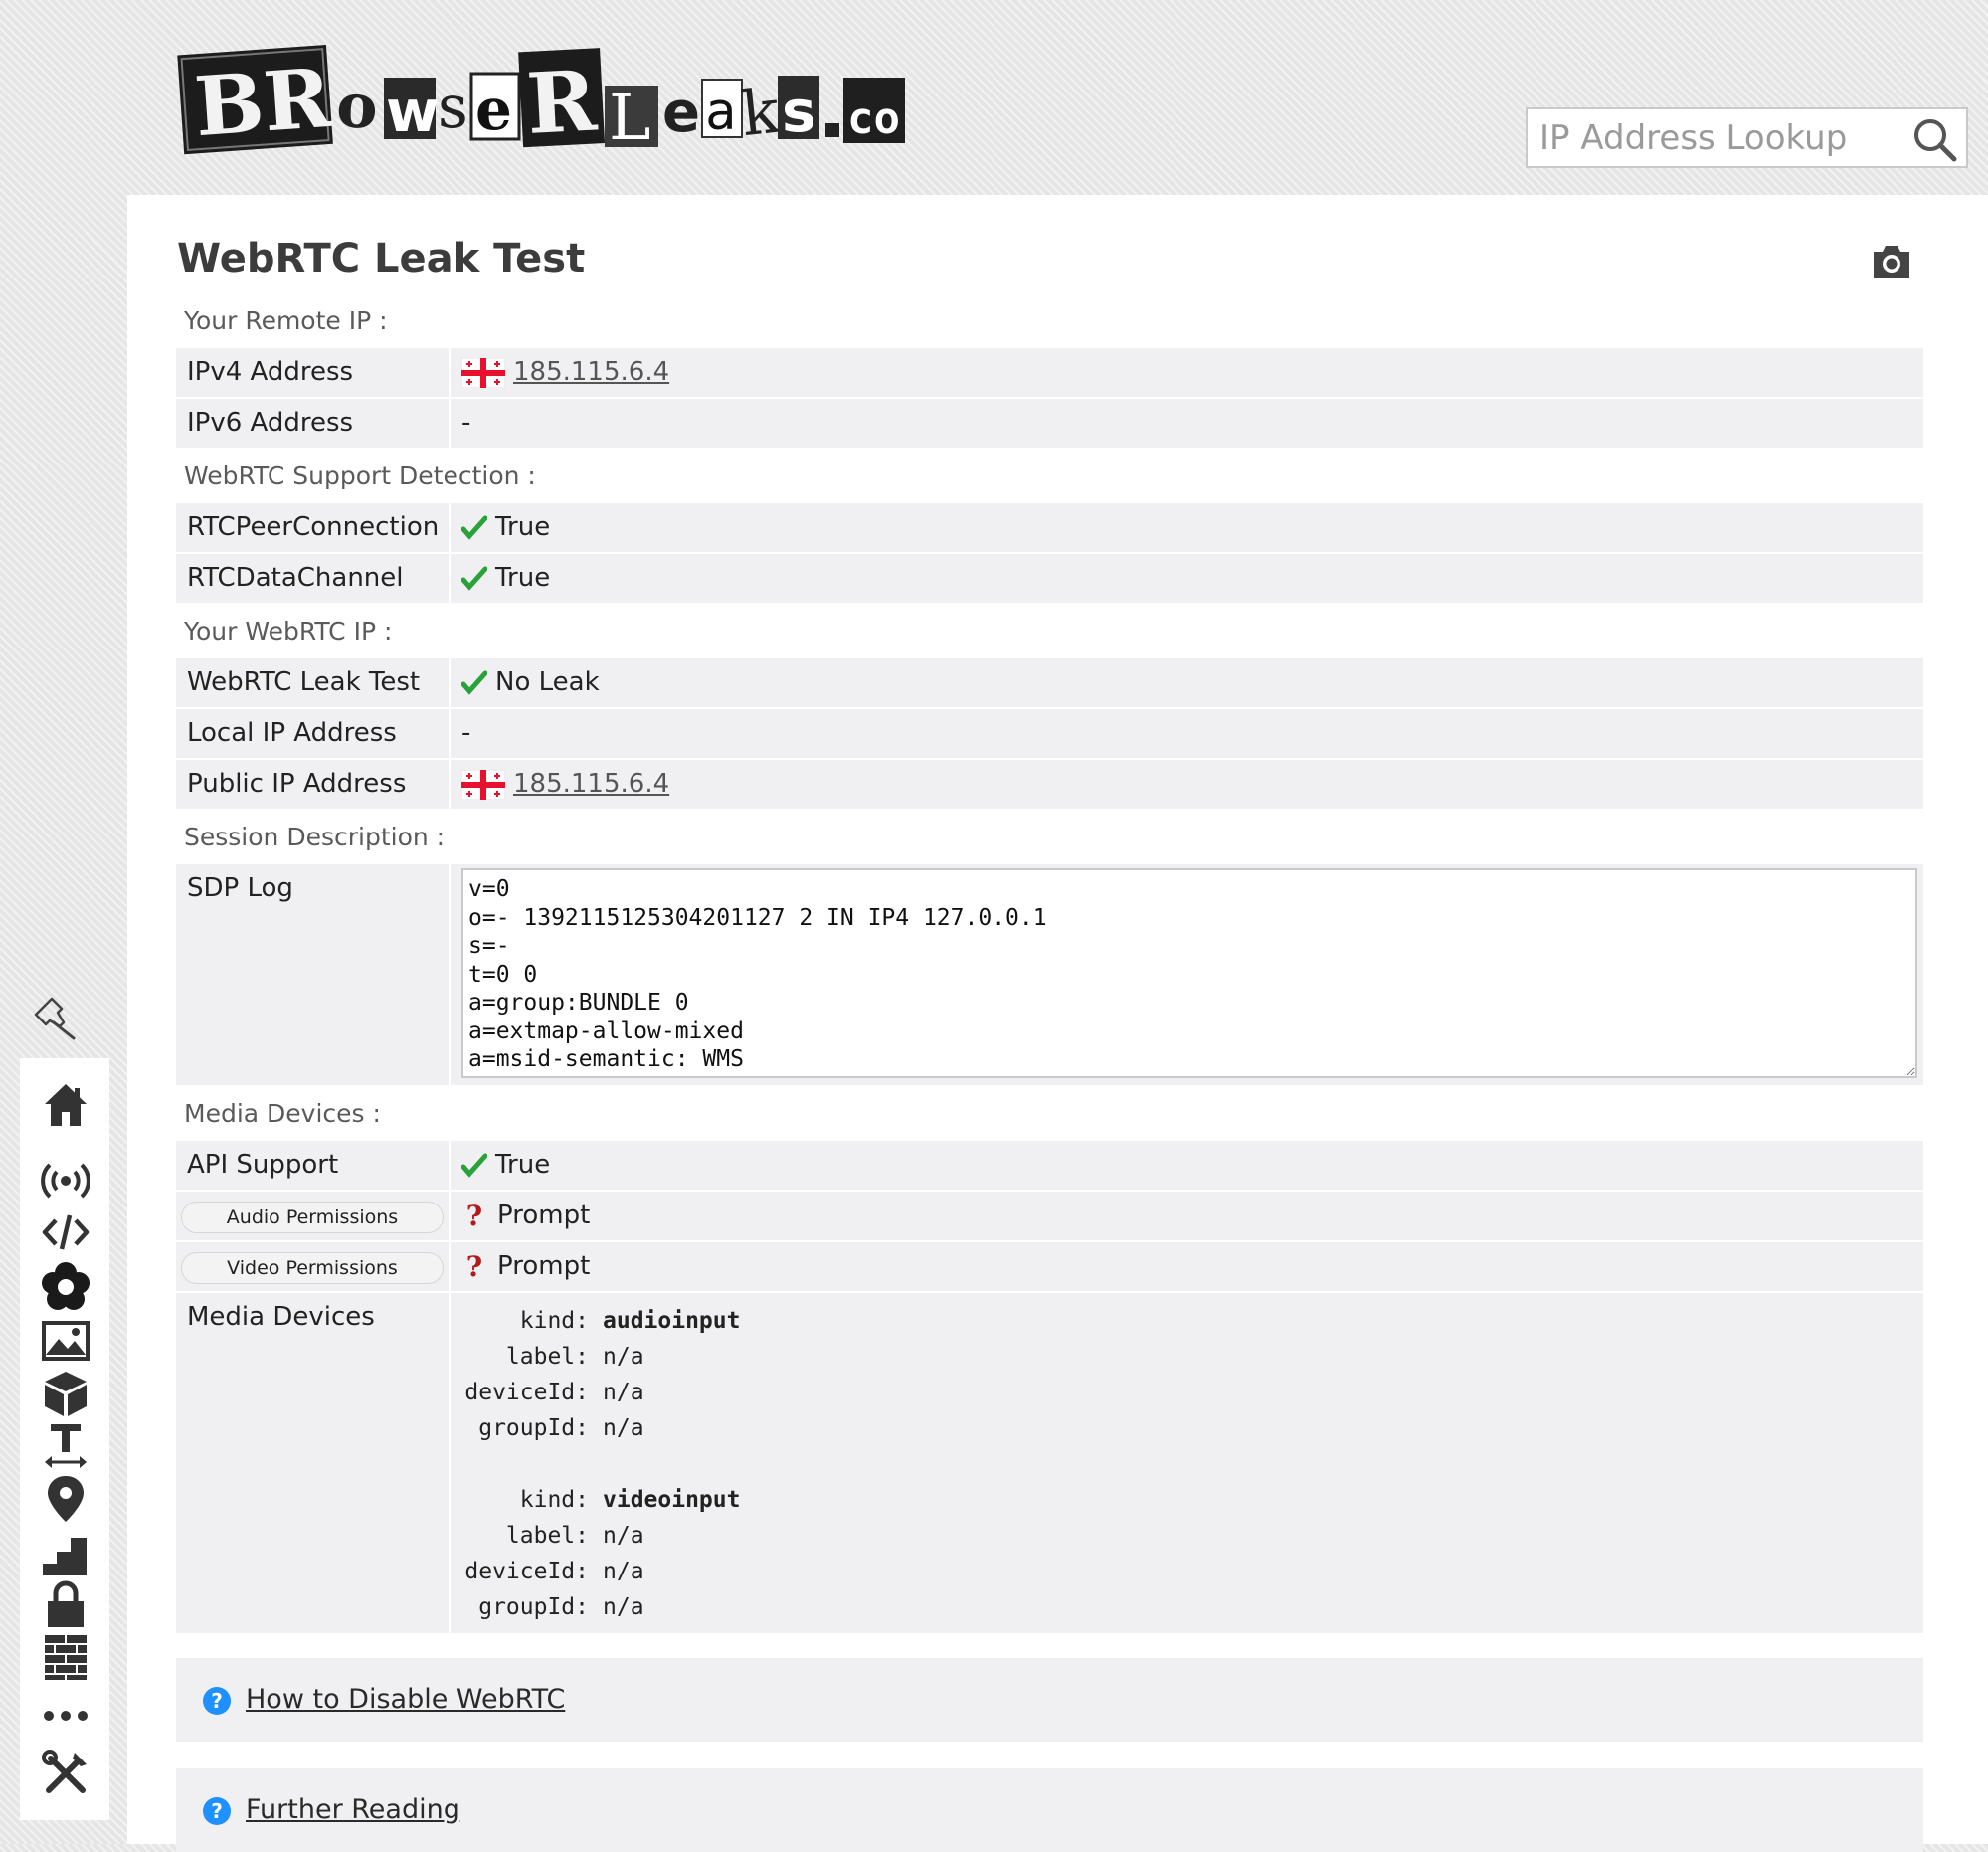 This screenshot has width=1988, height=1852. Describe the element at coordinates (313, 579) in the screenshot. I see `rtcdatachannel-label: RTCDataChannel` at that location.